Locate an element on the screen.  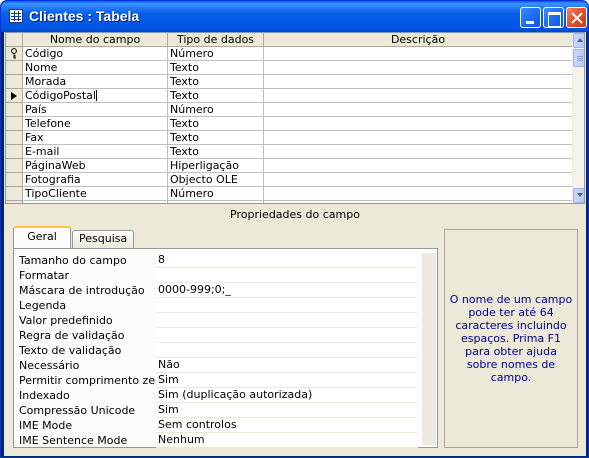
property-label: Legenda is located at coordinates (43, 305).